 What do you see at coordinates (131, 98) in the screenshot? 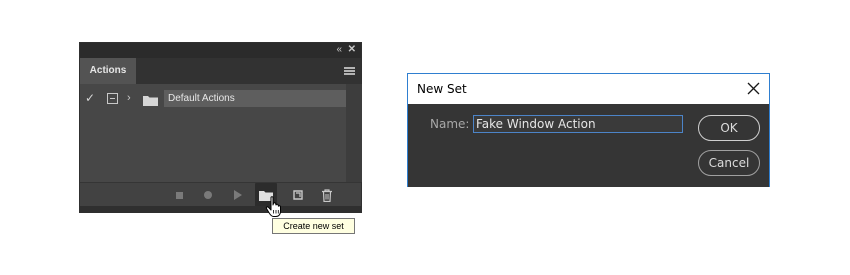
I see `expand-chevron-icon: ›` at bounding box center [131, 98].